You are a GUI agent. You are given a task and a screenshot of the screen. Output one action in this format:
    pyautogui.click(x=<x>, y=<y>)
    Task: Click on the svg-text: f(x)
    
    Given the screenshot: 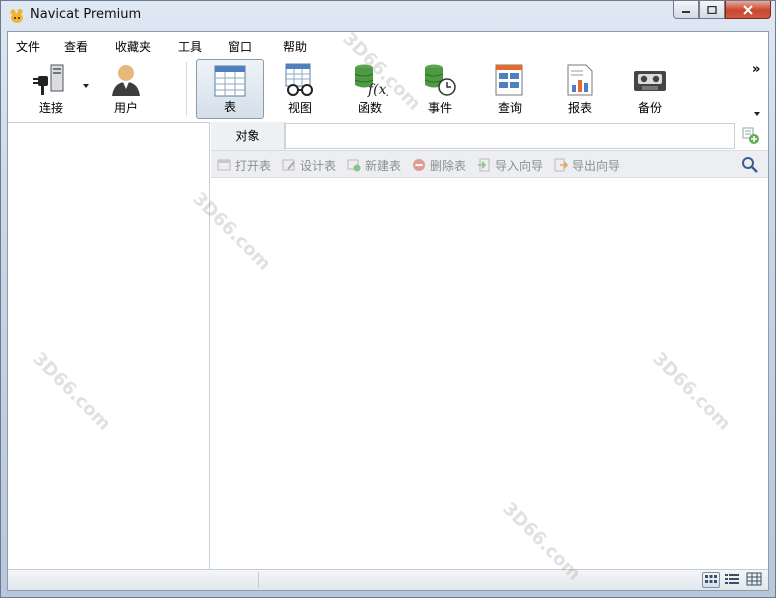 What is the action you would take?
    pyautogui.click(x=377, y=89)
    